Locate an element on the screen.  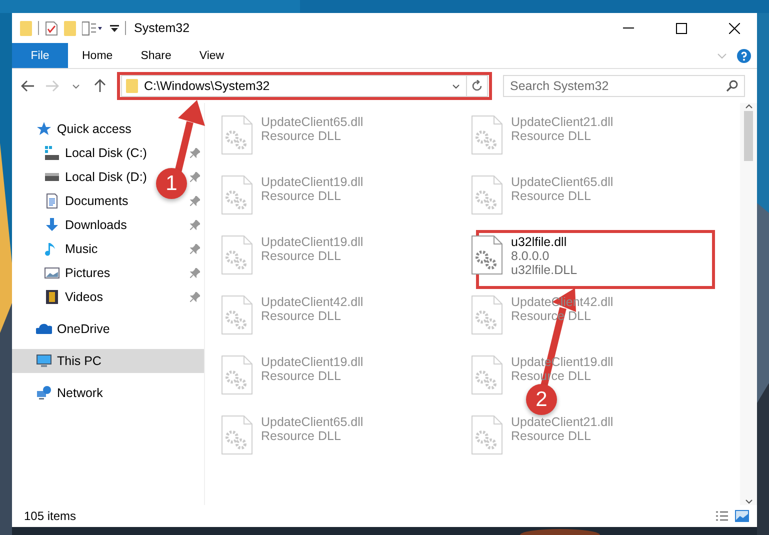
sidebar-item: OneDrive is located at coordinates (73, 329).